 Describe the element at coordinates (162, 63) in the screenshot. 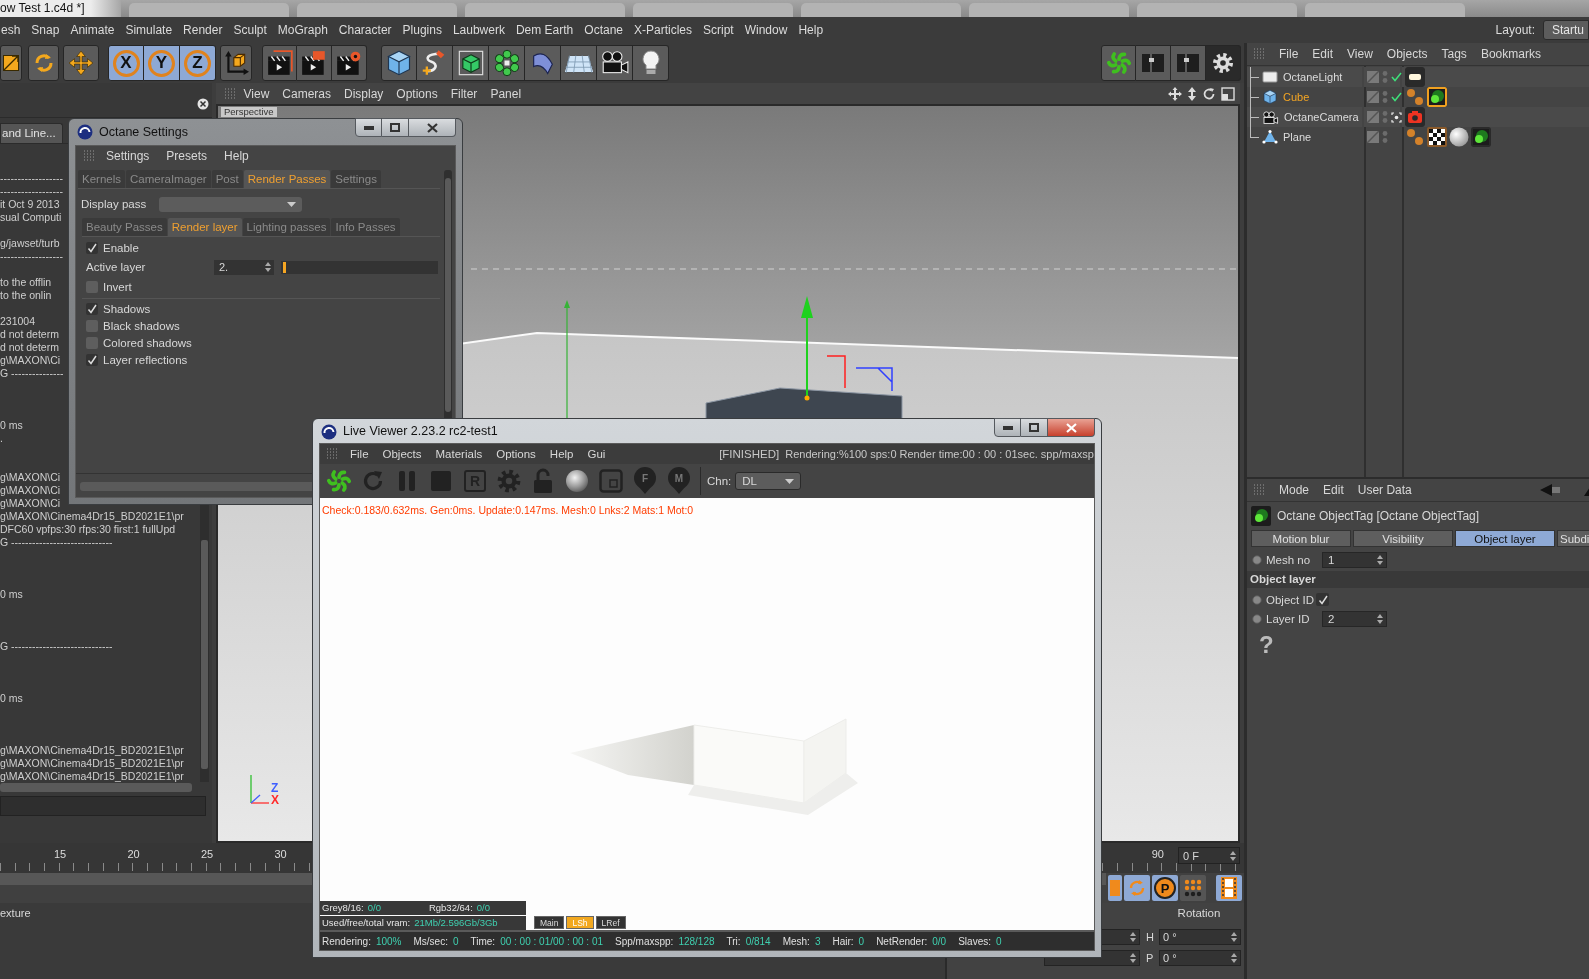

I see `axis-lock-button: Y` at that location.